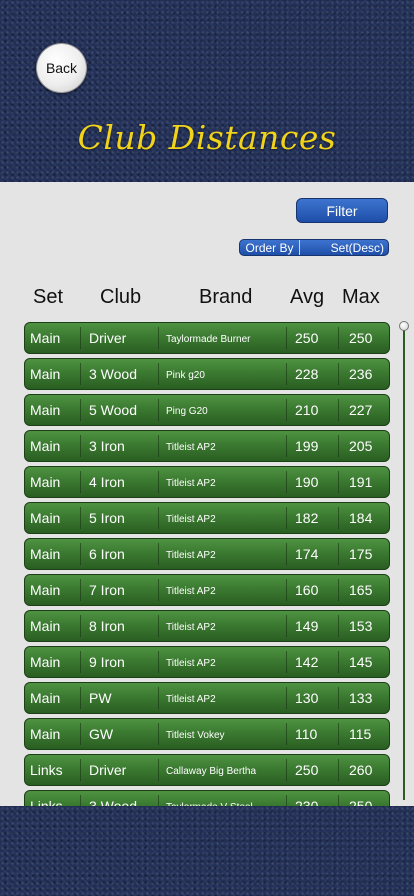 The height and width of the screenshot is (896, 414). I want to click on row-brand: Ping G20, so click(187, 411).